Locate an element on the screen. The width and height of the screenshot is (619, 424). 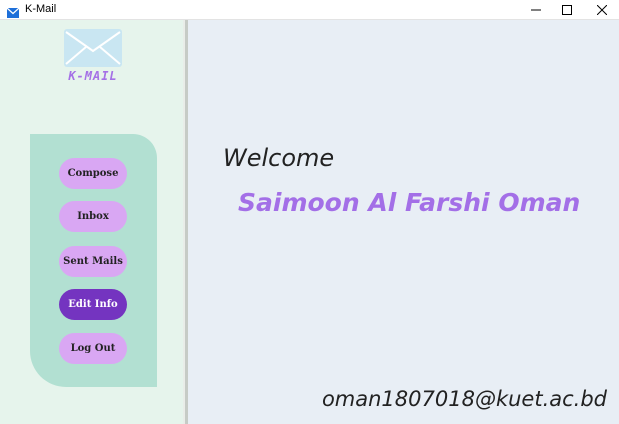
user-name: Saimoon Al Farshi Oman is located at coordinates (409, 202).